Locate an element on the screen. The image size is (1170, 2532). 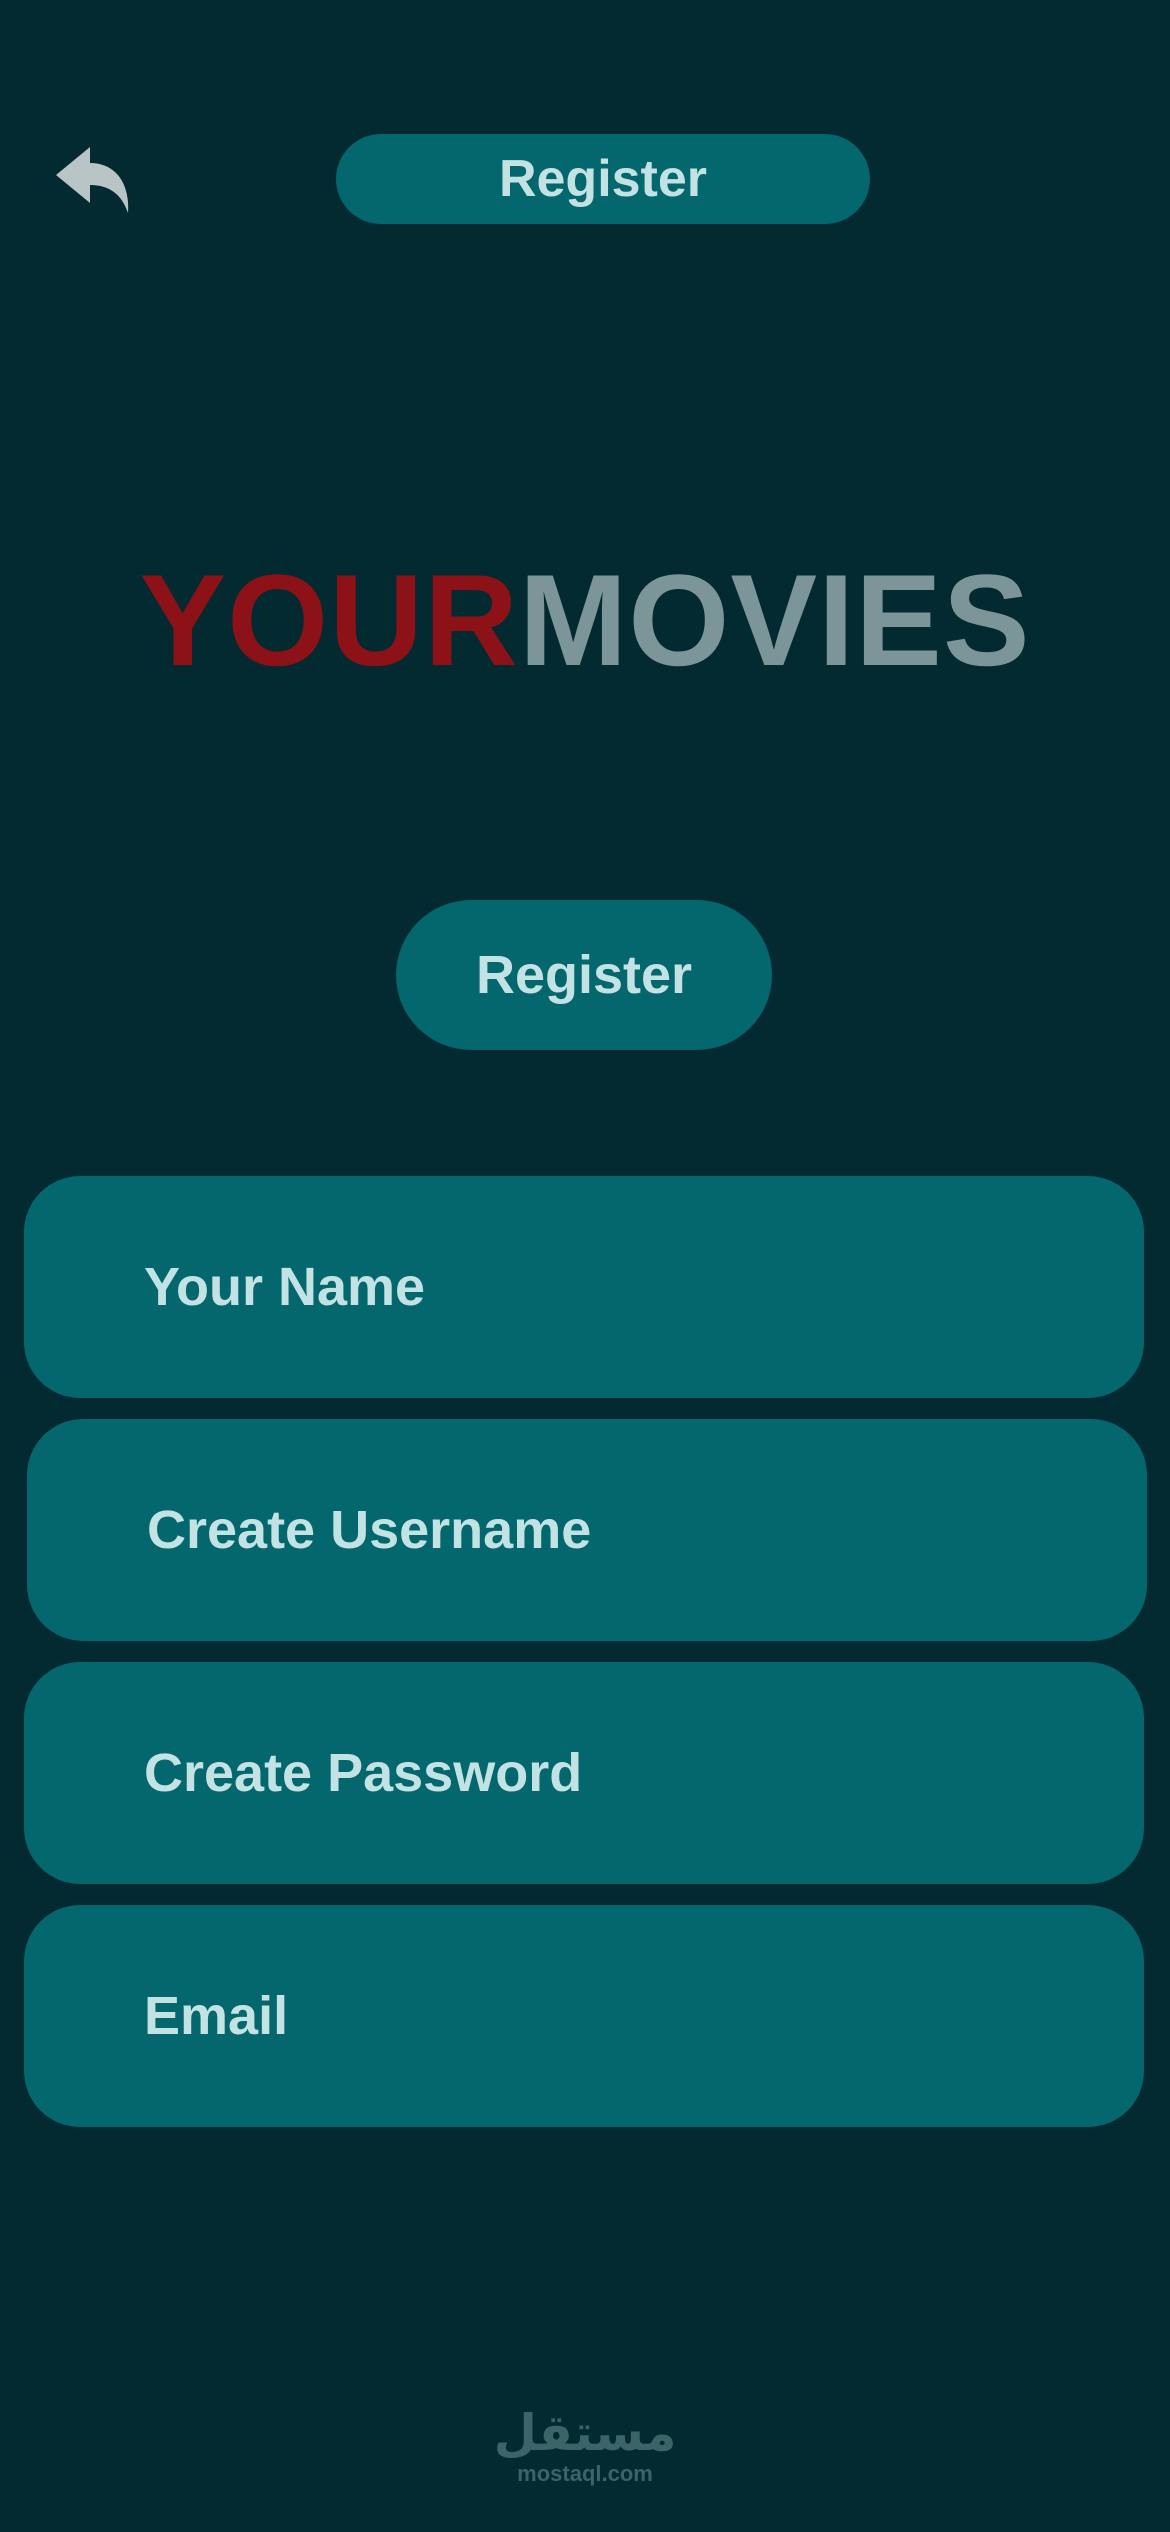
back-button is located at coordinates (92, 180).